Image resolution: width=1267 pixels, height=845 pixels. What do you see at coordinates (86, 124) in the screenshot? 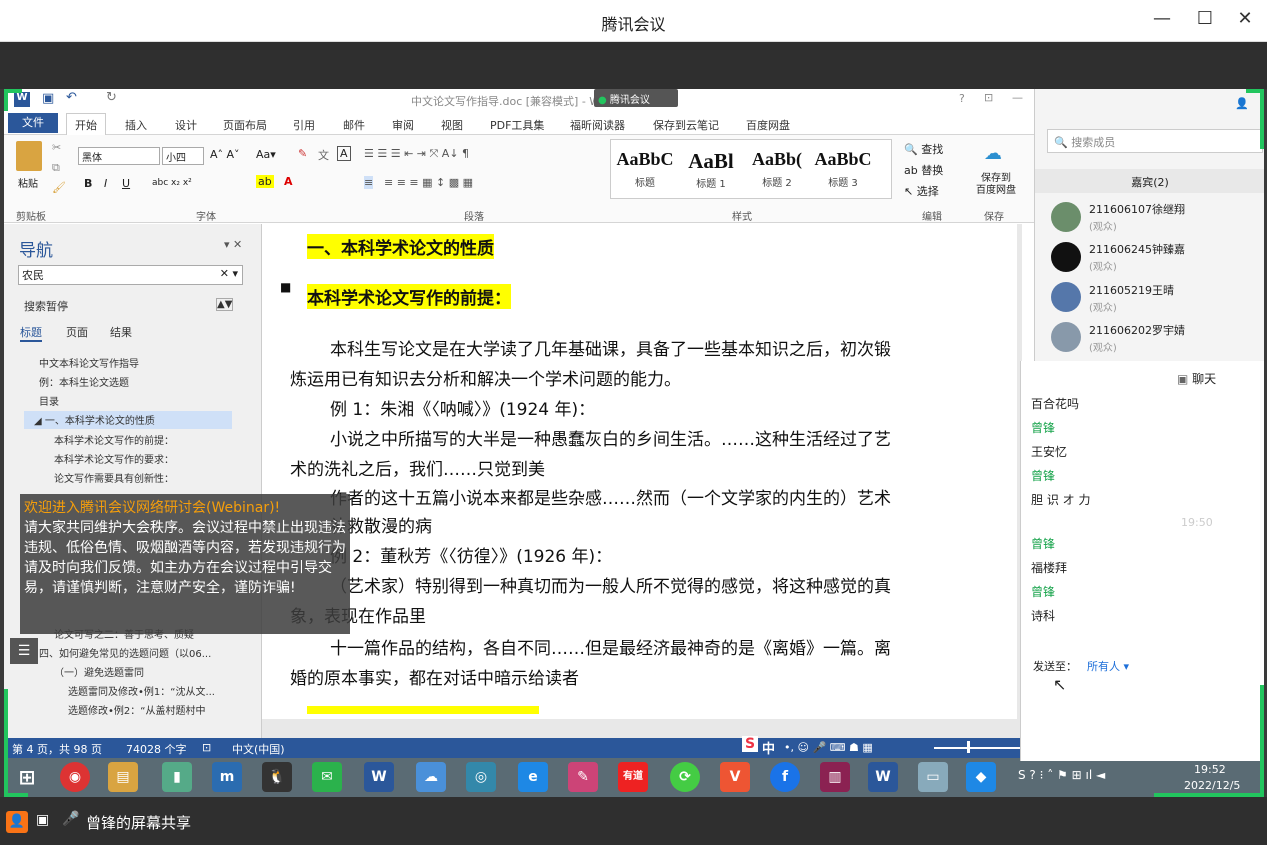
I see `tab-home: 开始` at bounding box center [86, 124].